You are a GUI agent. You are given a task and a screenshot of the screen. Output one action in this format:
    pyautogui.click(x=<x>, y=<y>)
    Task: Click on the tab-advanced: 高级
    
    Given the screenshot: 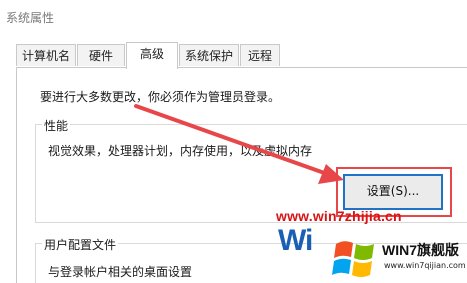 What is the action you would take?
    pyautogui.click(x=152, y=55)
    